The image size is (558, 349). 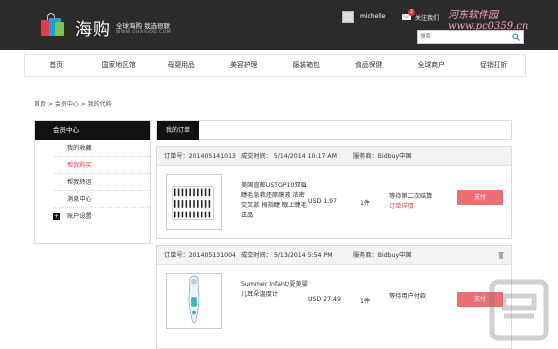 I want to click on sidebar-item-messages: 消息中心, so click(x=101, y=199).